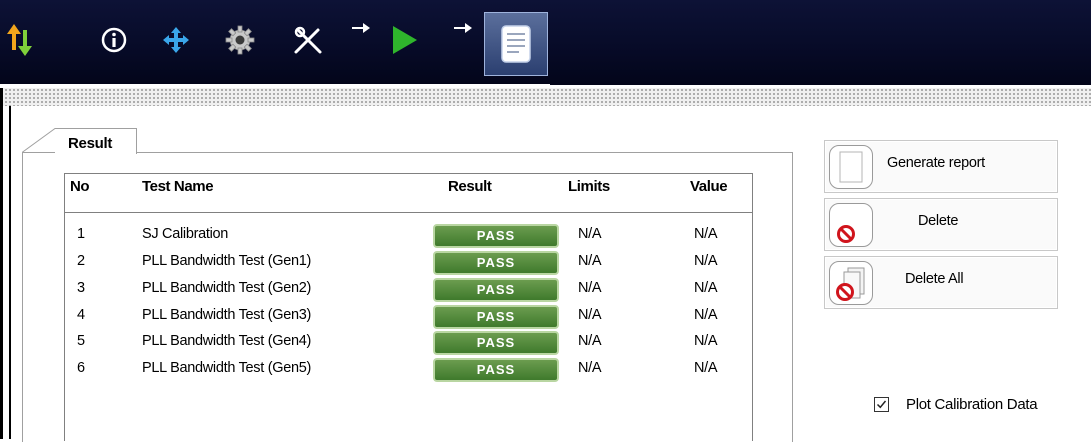 The height and width of the screenshot is (442, 1091). Describe the element at coordinates (227, 288) in the screenshot. I see `row-test-name: PLL Bandwidth Test (Gen2)` at that location.